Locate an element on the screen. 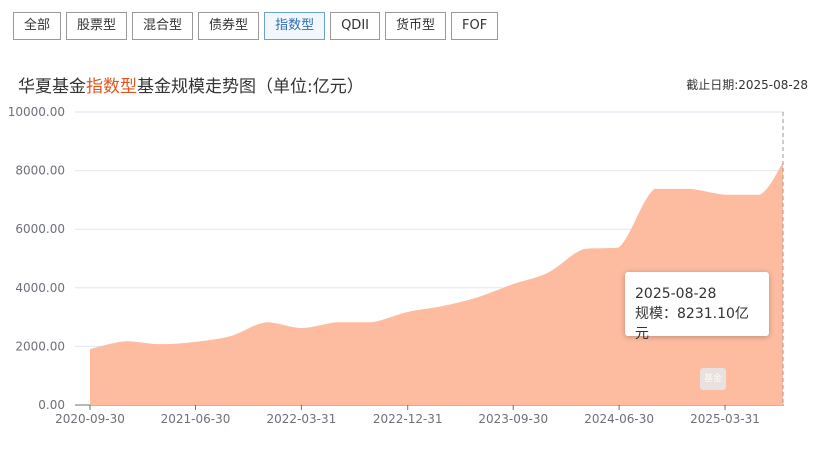  x-tick-label: 2022-03-31 is located at coordinates (302, 419).